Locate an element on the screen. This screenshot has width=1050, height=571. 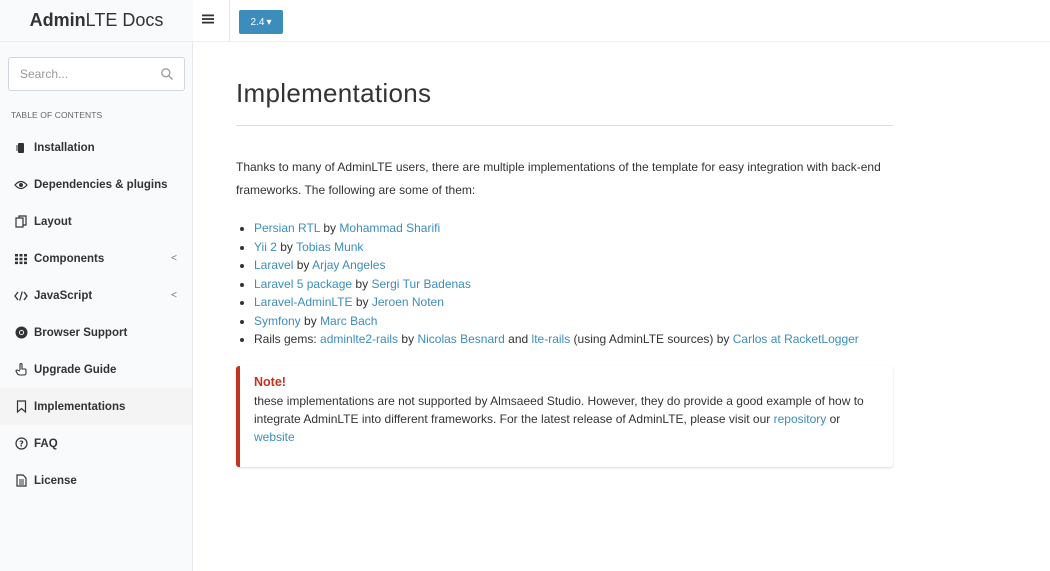
question-circle-icon: ? is located at coordinates (21, 444).